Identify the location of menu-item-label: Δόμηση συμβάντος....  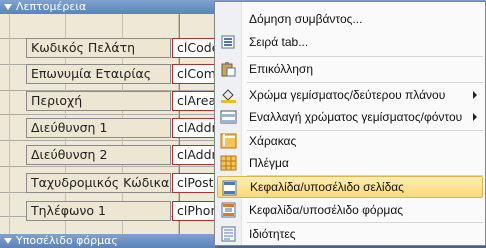
(306, 19).